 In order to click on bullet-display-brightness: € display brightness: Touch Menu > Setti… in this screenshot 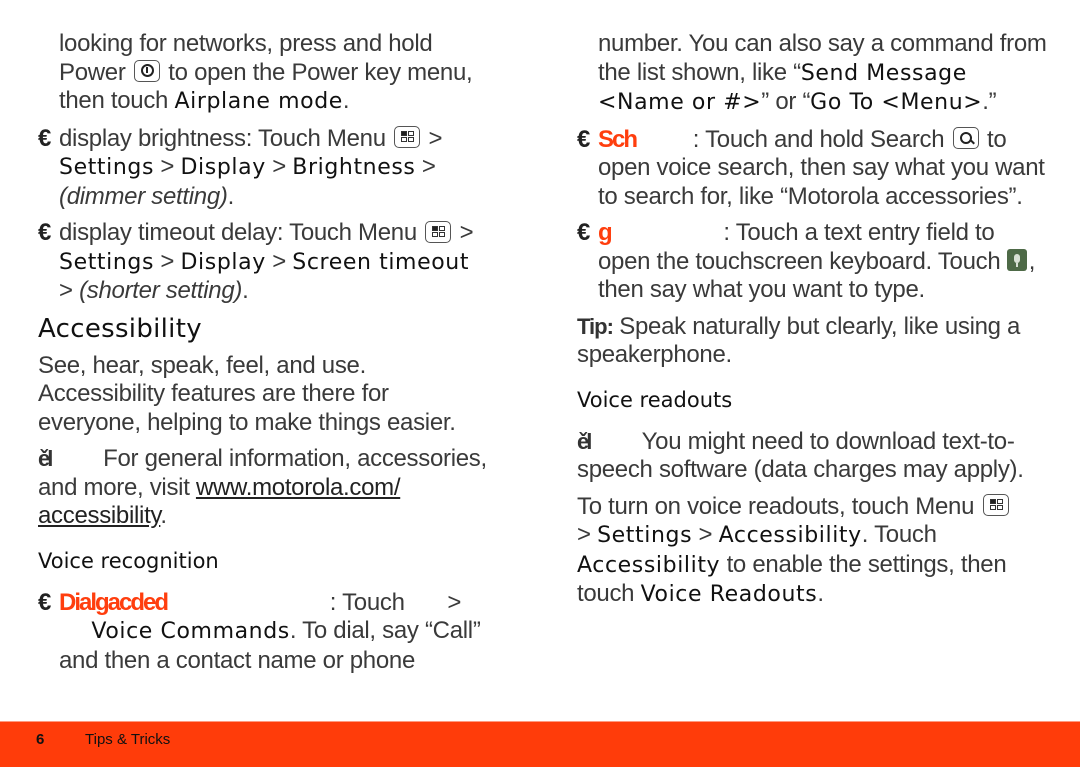, I will do `click(240, 167)`.